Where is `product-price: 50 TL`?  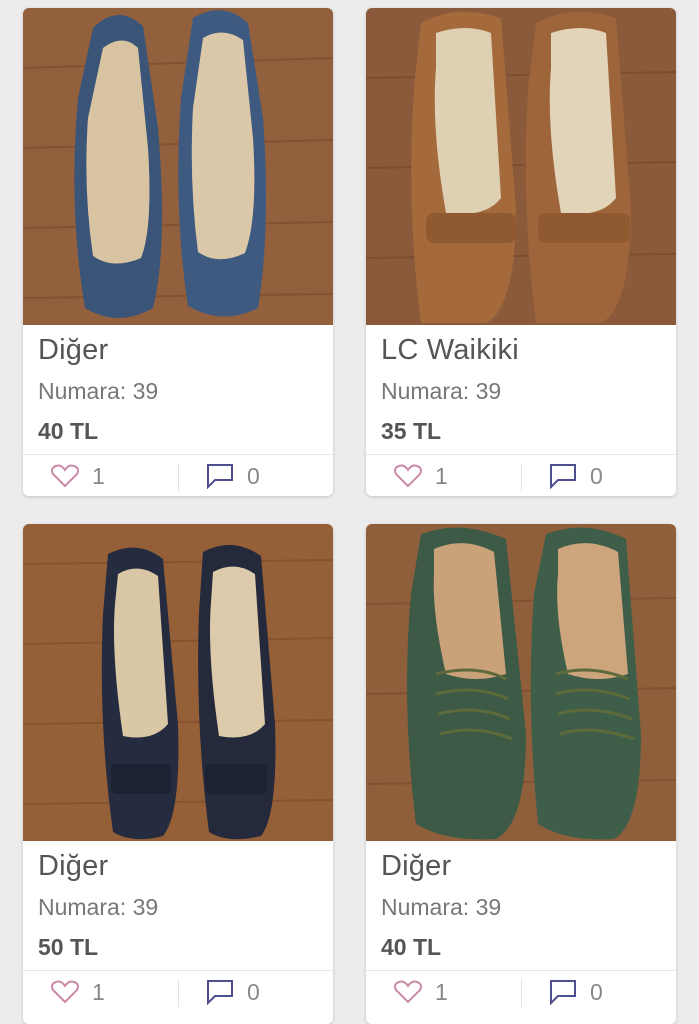 product-price: 50 TL is located at coordinates (68, 947).